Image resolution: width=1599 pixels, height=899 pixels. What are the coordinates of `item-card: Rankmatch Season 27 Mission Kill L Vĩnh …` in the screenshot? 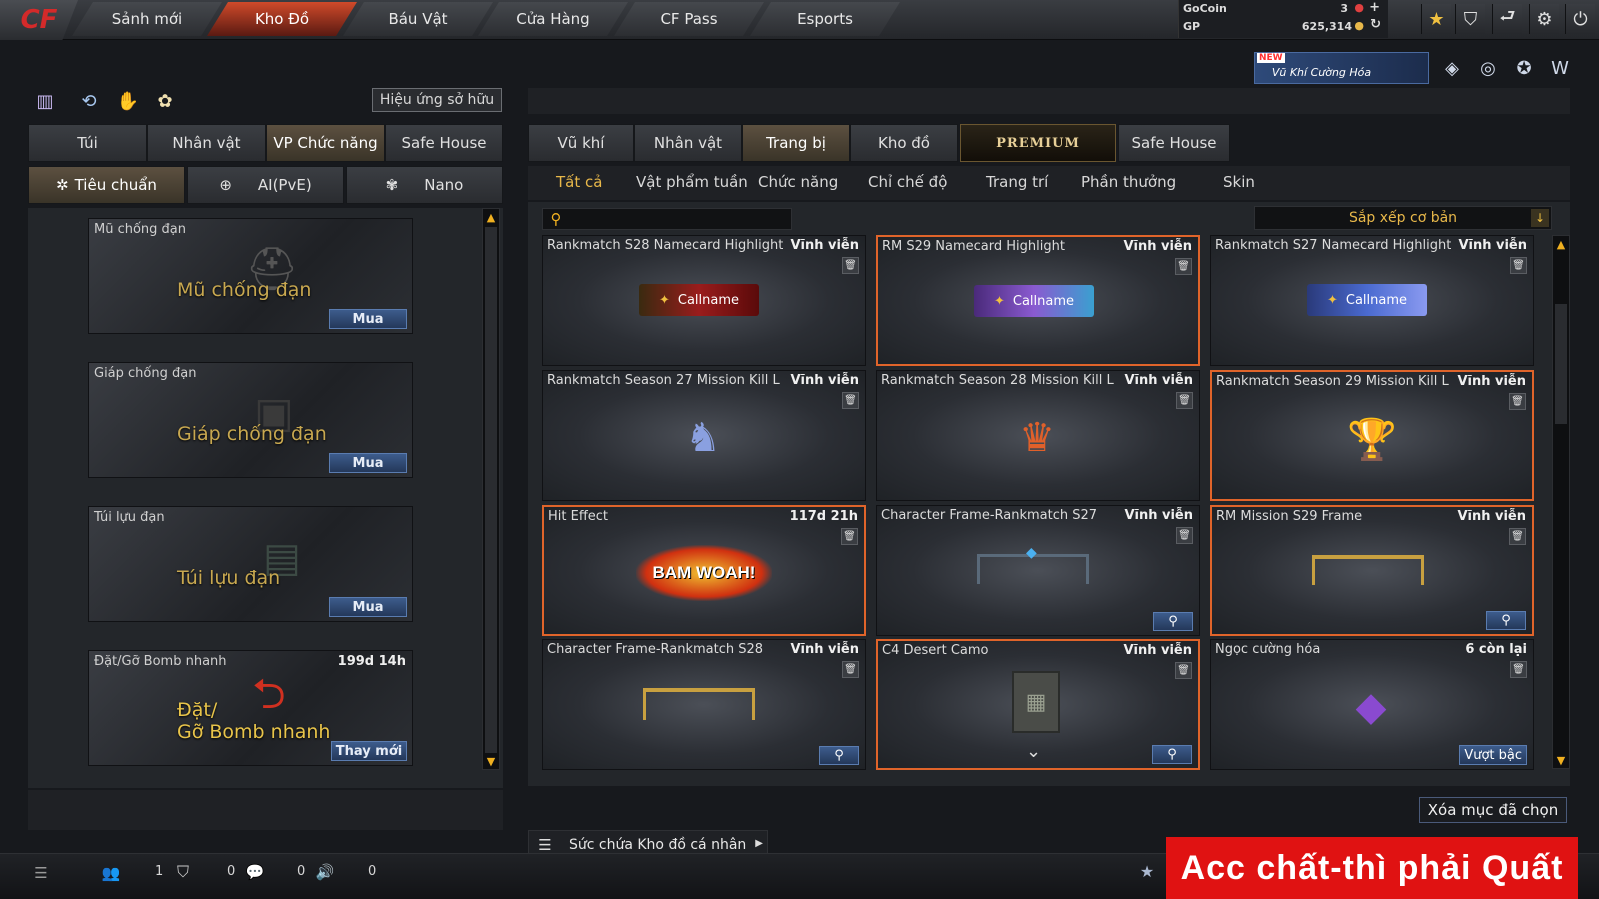 It's located at (704, 435).